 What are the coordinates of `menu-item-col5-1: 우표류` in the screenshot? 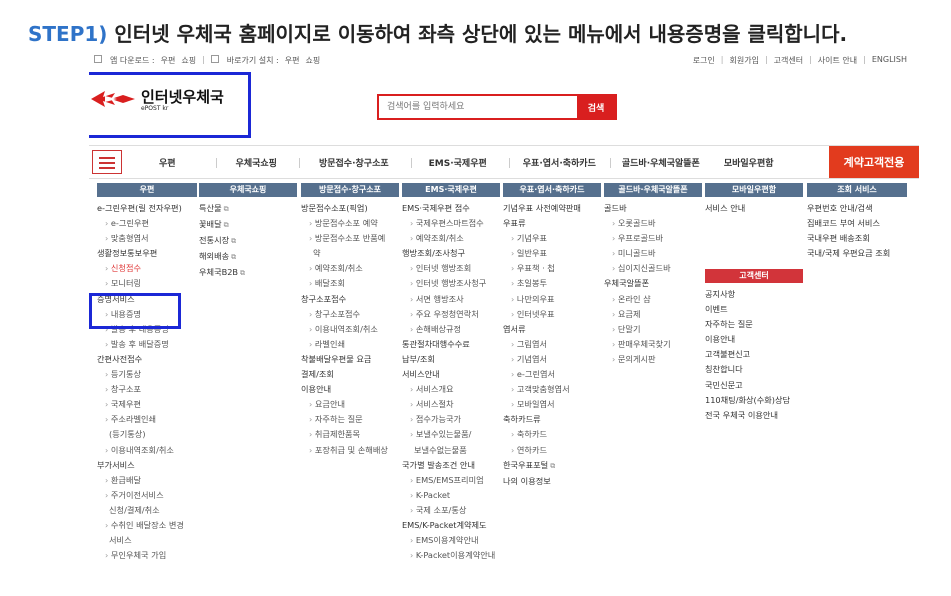 It's located at (552, 223).